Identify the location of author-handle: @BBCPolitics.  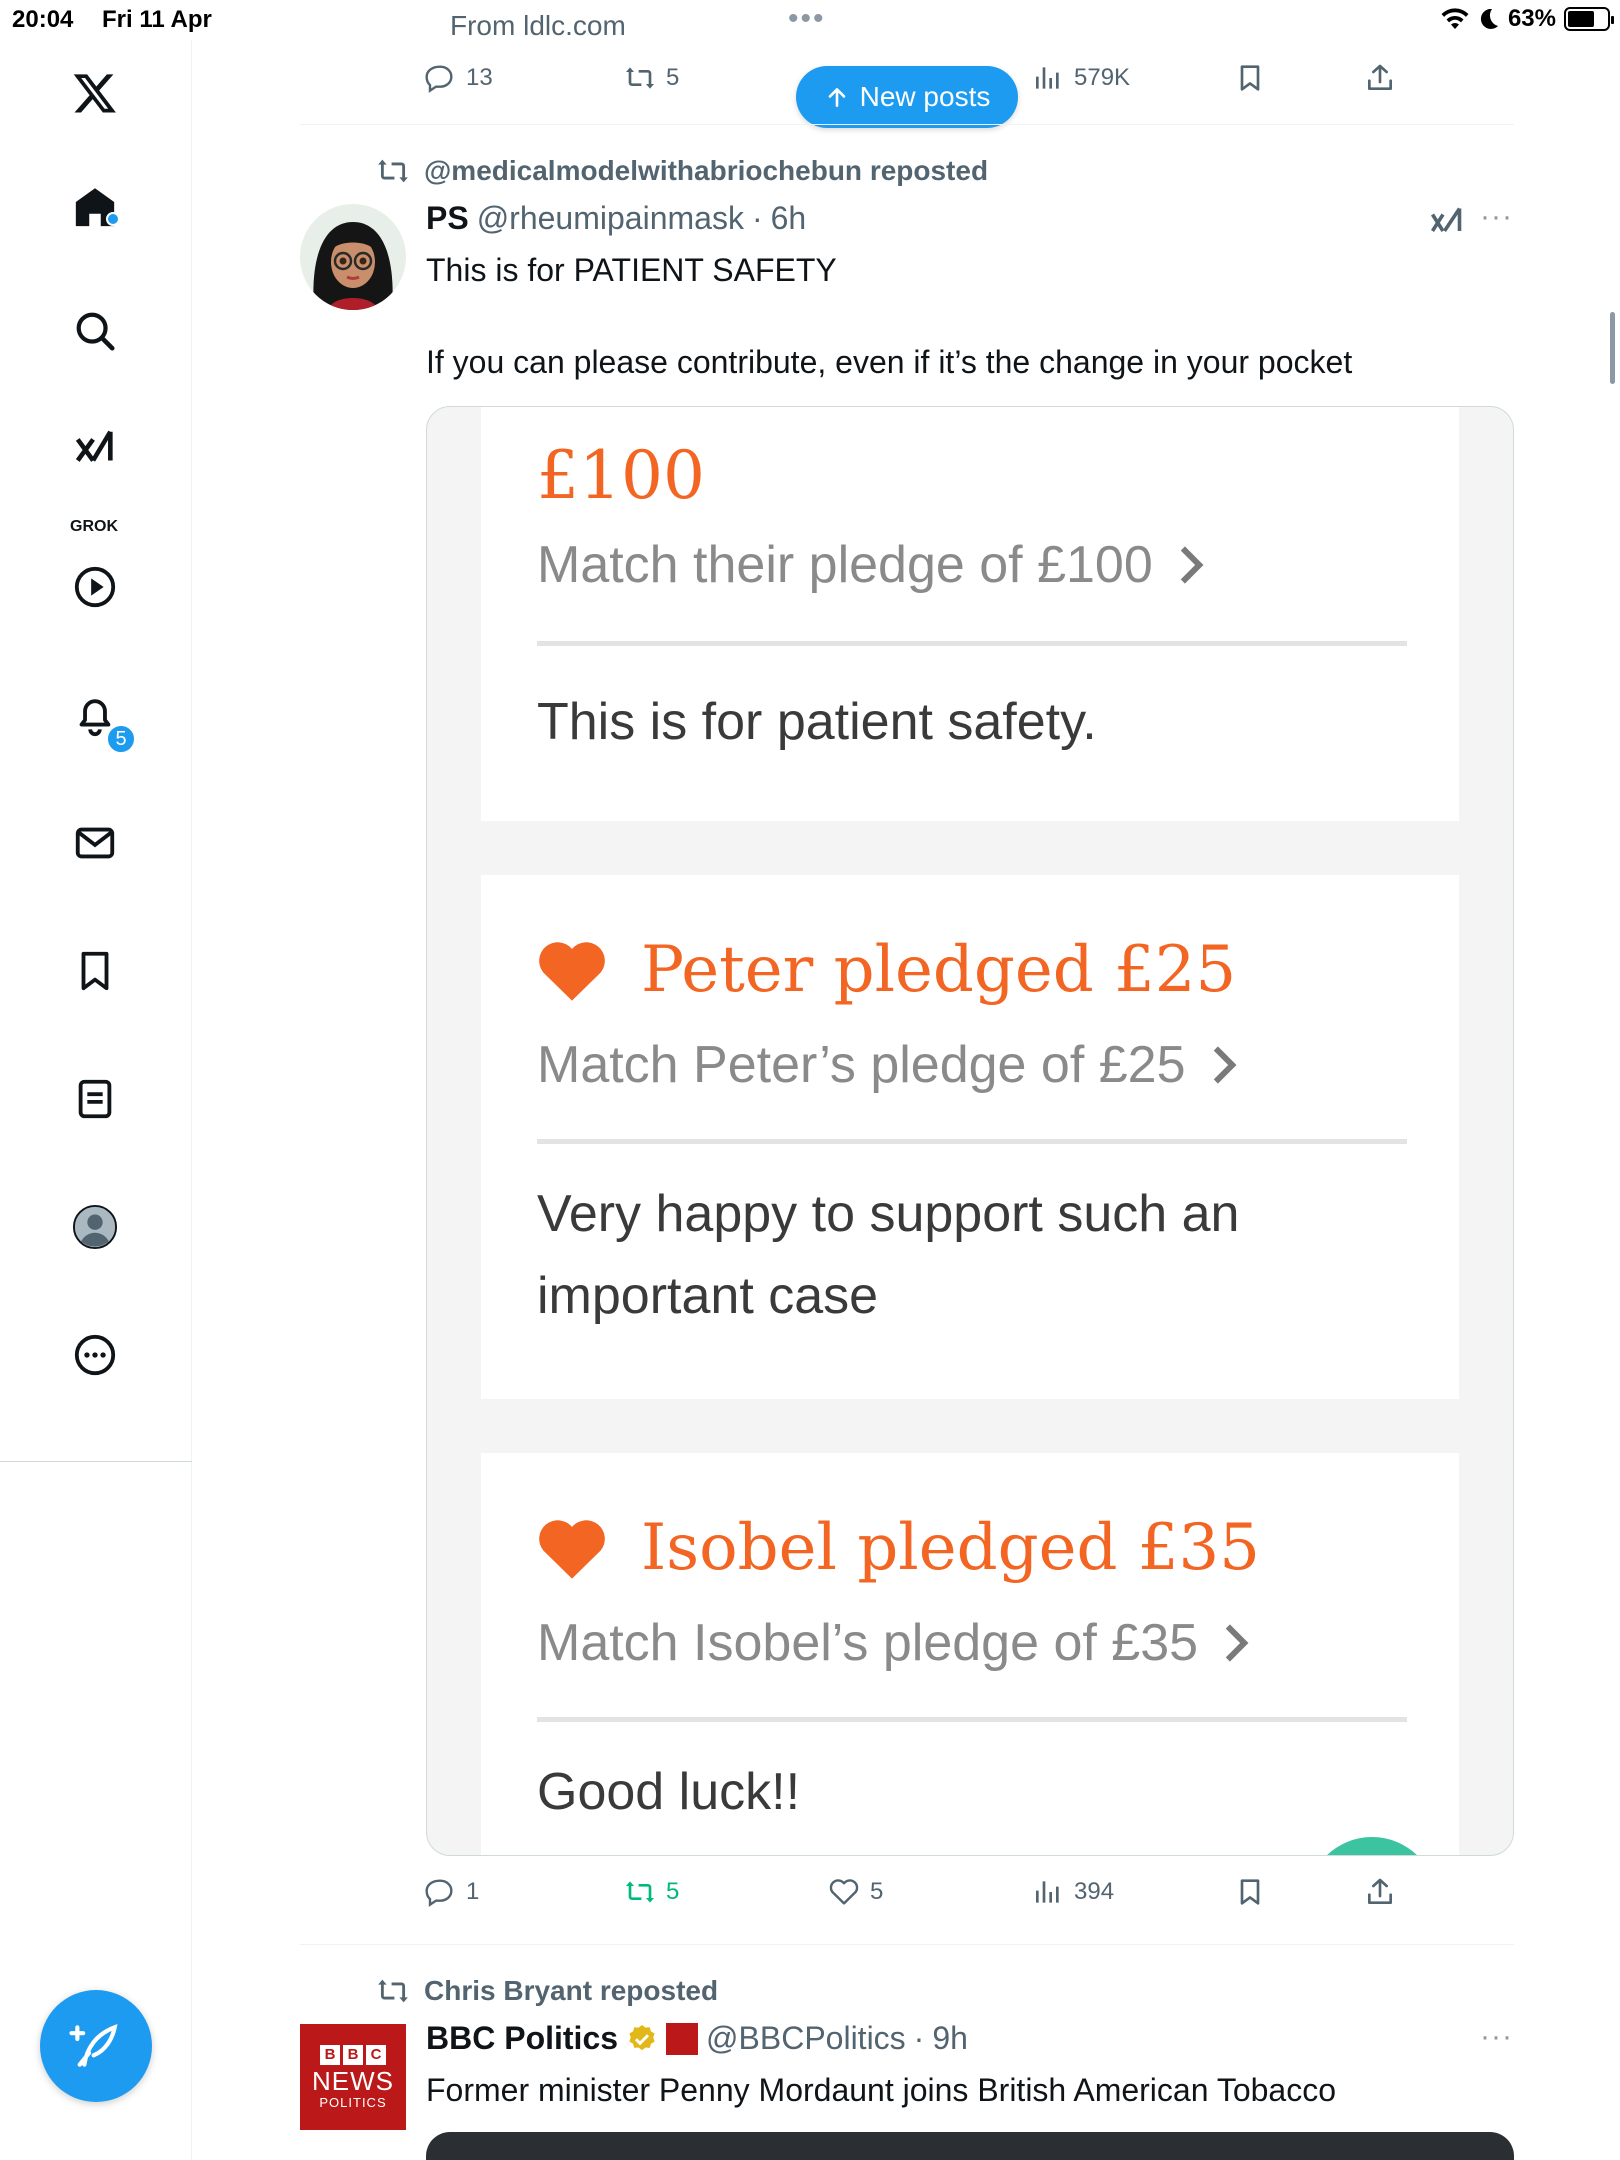
(806, 2038).